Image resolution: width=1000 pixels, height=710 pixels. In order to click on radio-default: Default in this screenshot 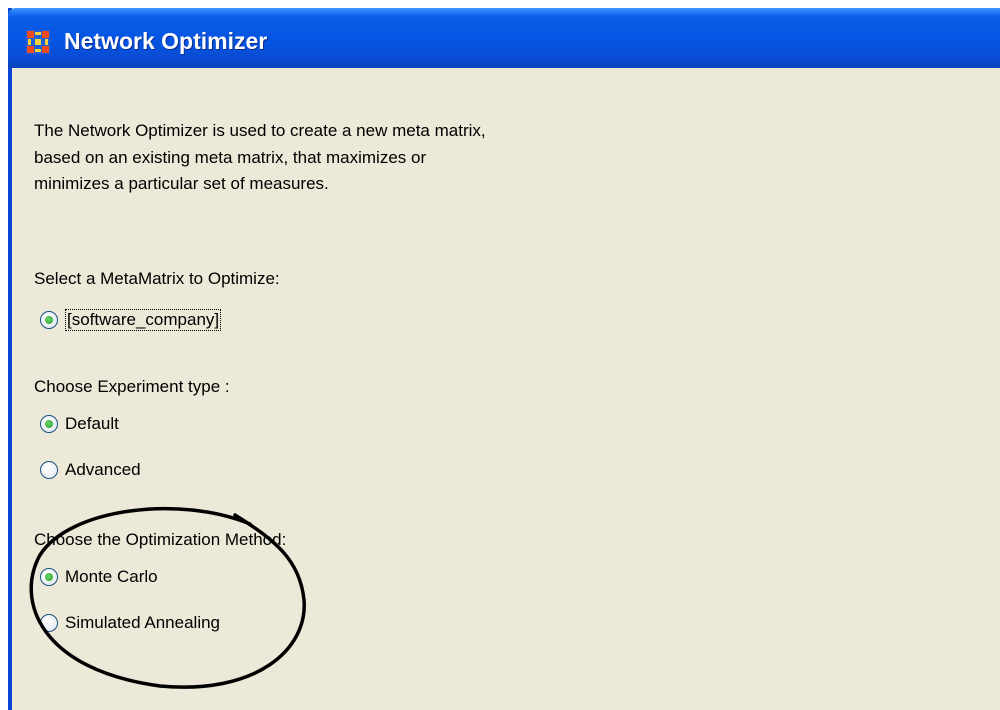, I will do `click(79, 424)`.